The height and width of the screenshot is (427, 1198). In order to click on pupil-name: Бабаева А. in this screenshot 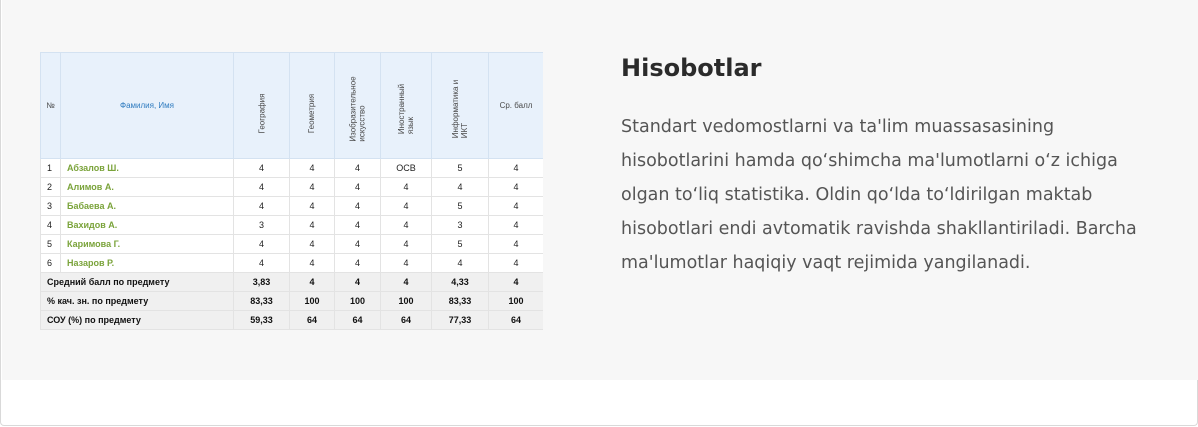, I will do `click(147, 206)`.